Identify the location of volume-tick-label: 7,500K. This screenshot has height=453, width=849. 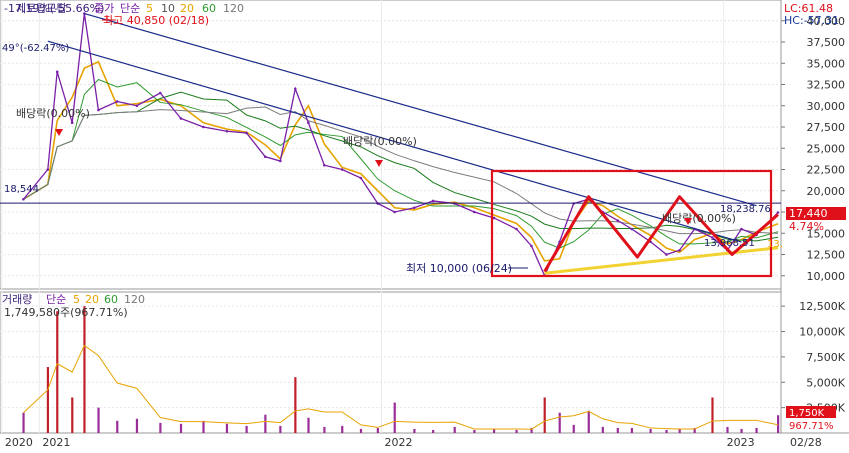
(825, 357).